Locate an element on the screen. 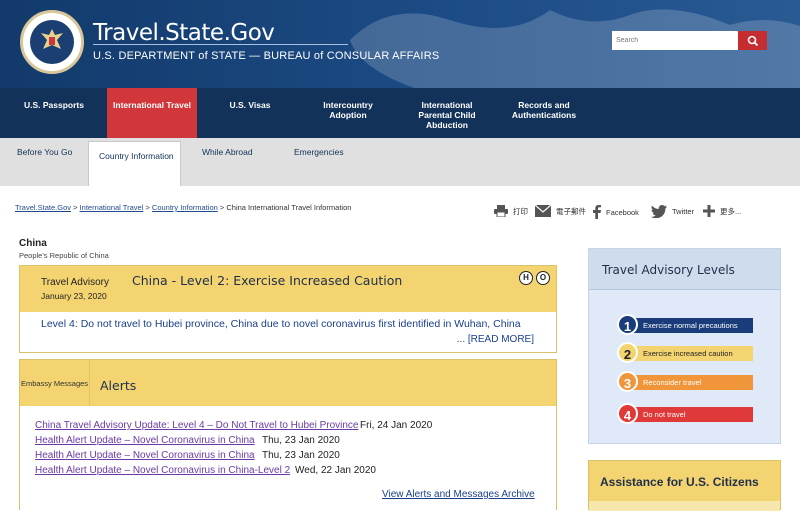 The height and width of the screenshot is (511, 800). country-official-name: People's Republic of China is located at coordinates (64, 255).